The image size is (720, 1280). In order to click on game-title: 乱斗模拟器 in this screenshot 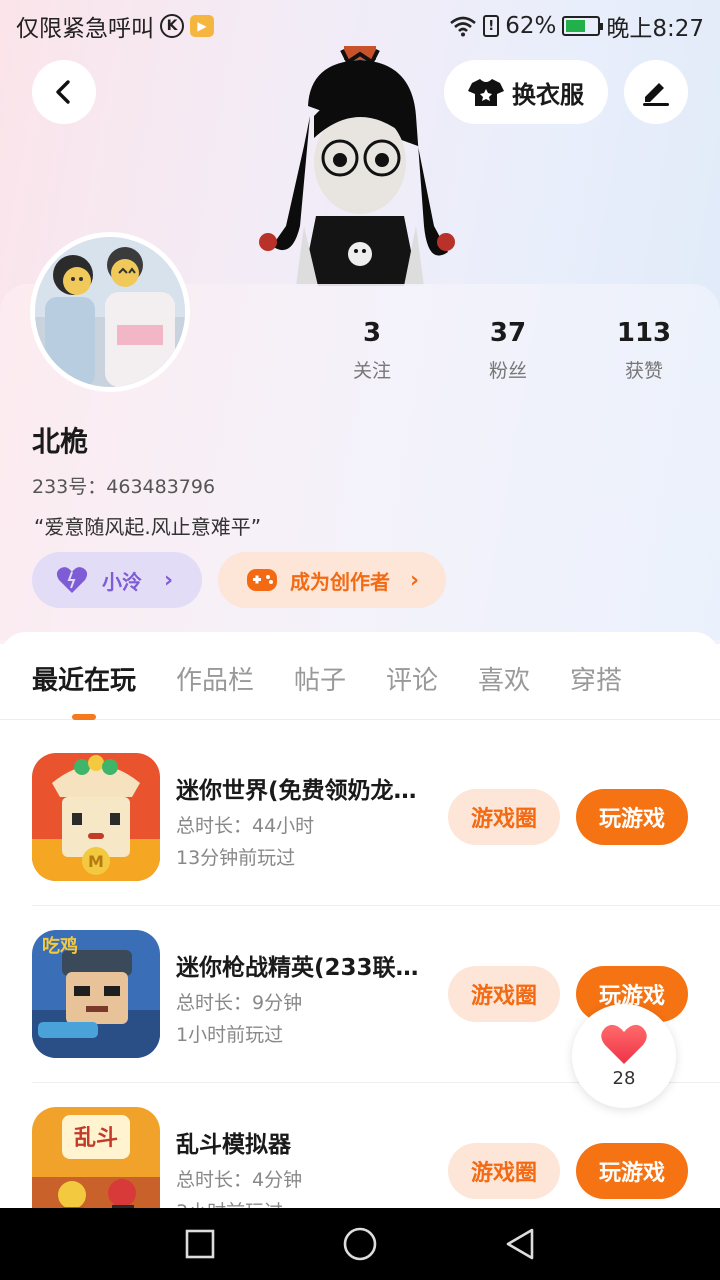, I will do `click(233, 1145)`.